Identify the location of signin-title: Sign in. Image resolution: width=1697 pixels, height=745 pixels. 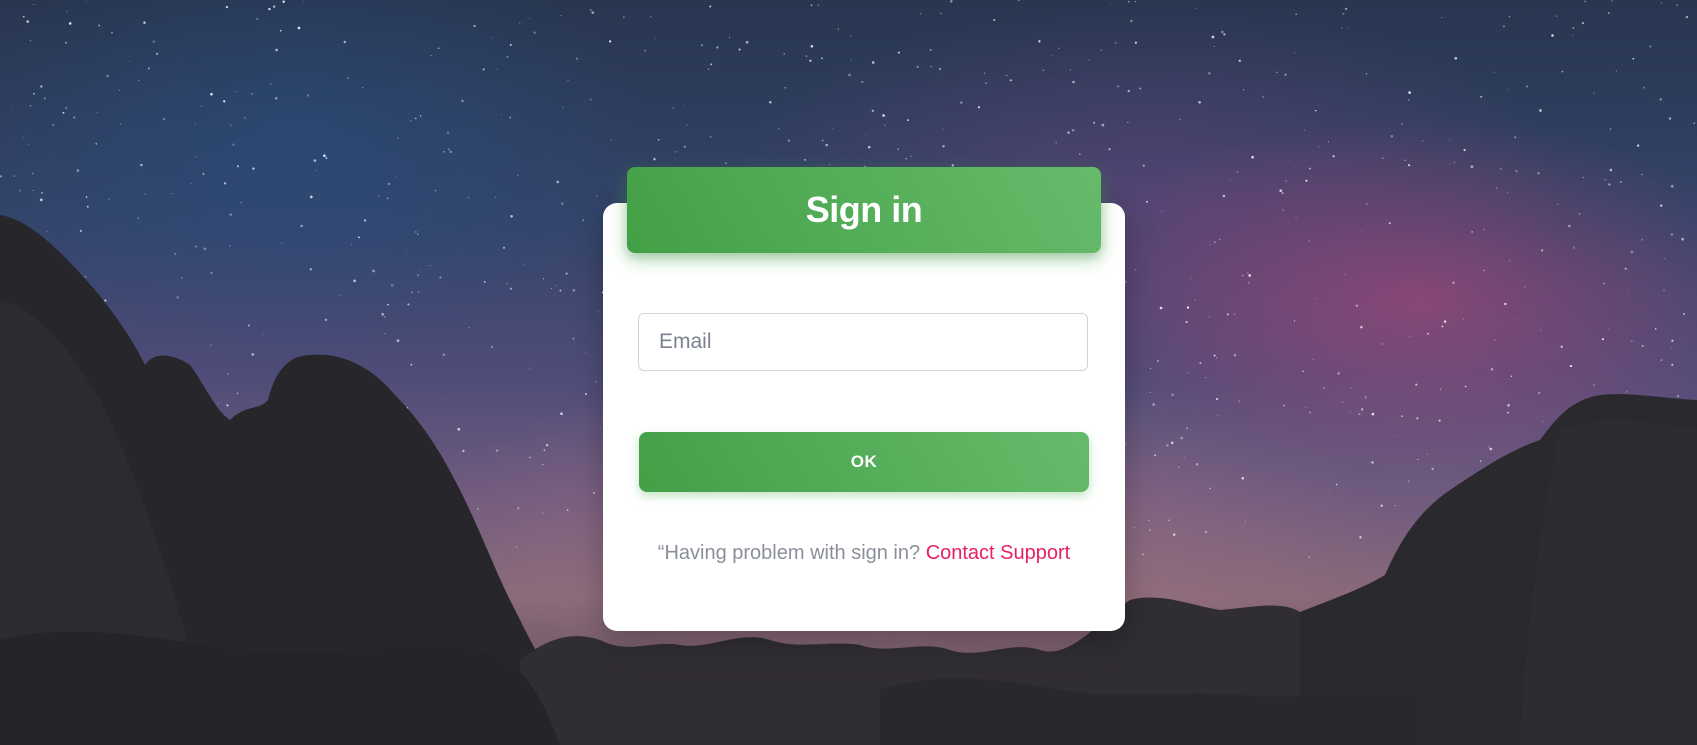
(864, 209).